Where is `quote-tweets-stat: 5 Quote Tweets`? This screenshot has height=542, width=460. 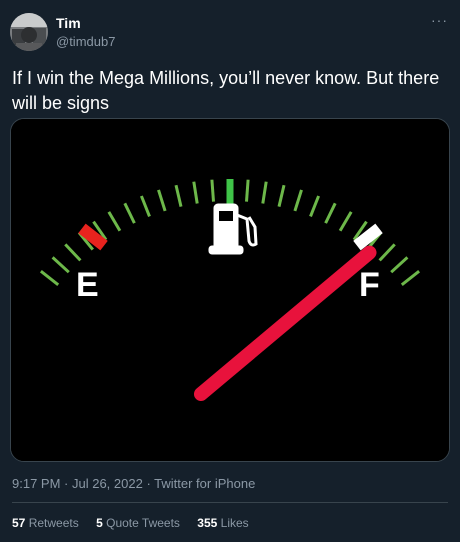 quote-tweets-stat: 5 Quote Tweets is located at coordinates (138, 523).